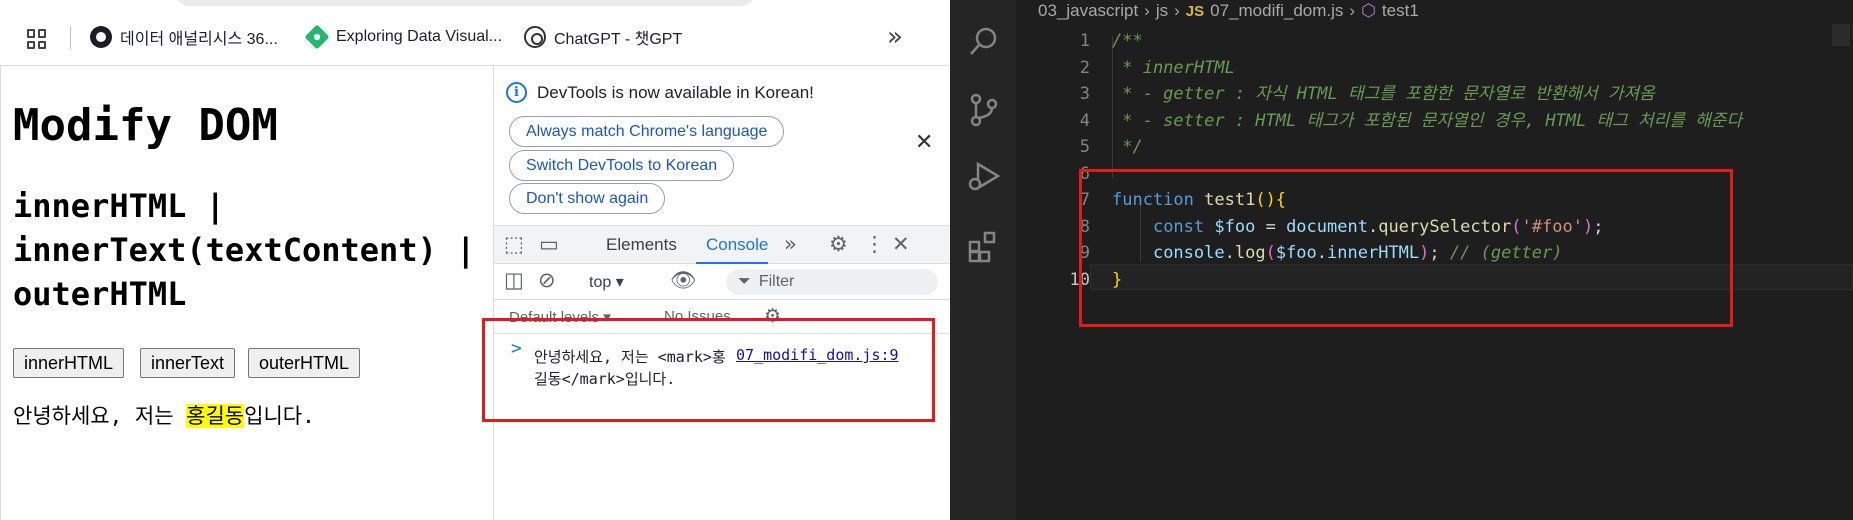 The image size is (1853, 520). Describe the element at coordinates (737, 245) in the screenshot. I see `tab-console: Console` at that location.